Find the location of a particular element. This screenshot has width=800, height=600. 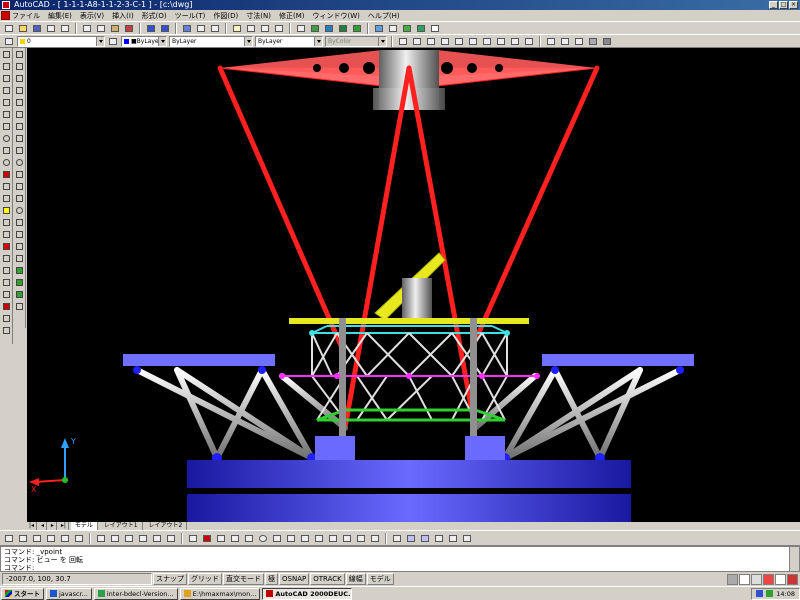

layer-manager-icon is located at coordinates (9, 41).